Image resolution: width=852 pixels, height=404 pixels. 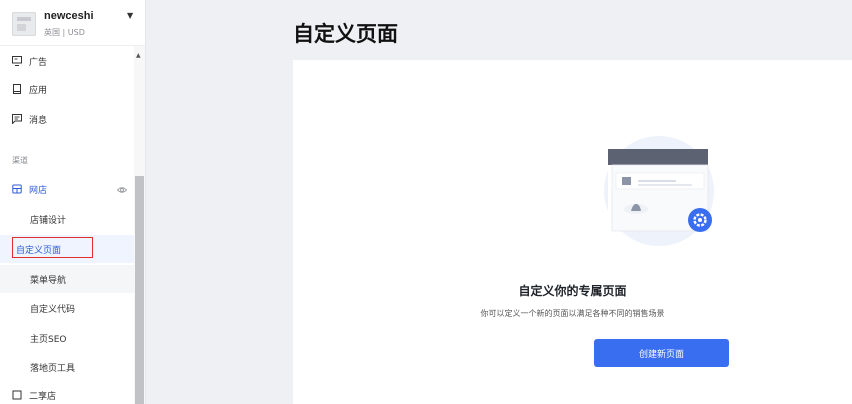 I want to click on sub-item-landing-page-tool: 落地页工具, so click(x=67, y=367).